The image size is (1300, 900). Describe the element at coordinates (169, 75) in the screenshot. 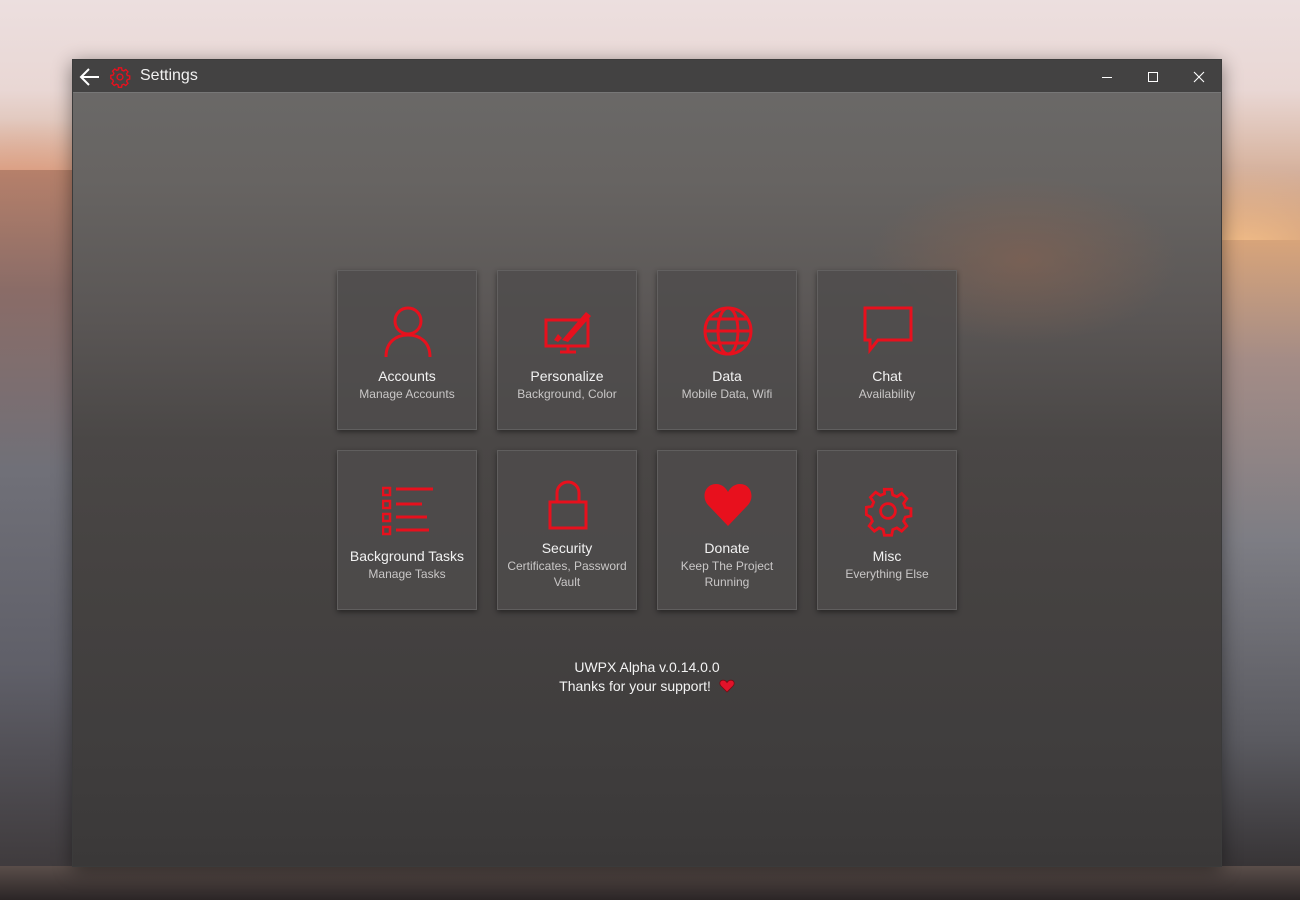

I see `window-title: Settings` at that location.